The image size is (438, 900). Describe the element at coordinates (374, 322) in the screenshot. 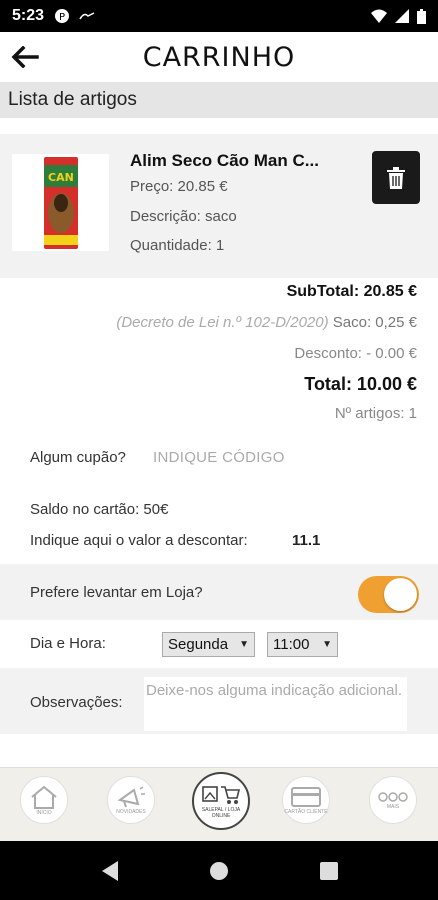

I see `bag-fee-value: Saco: 0,25 €` at that location.